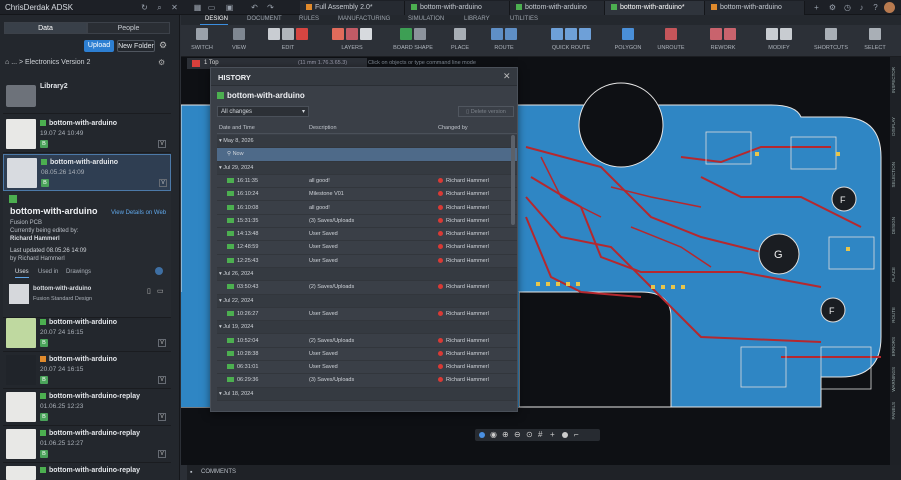  What do you see at coordinates (202, 41) in the screenshot?
I see `switch-group: SWITCH` at bounding box center [202, 41].